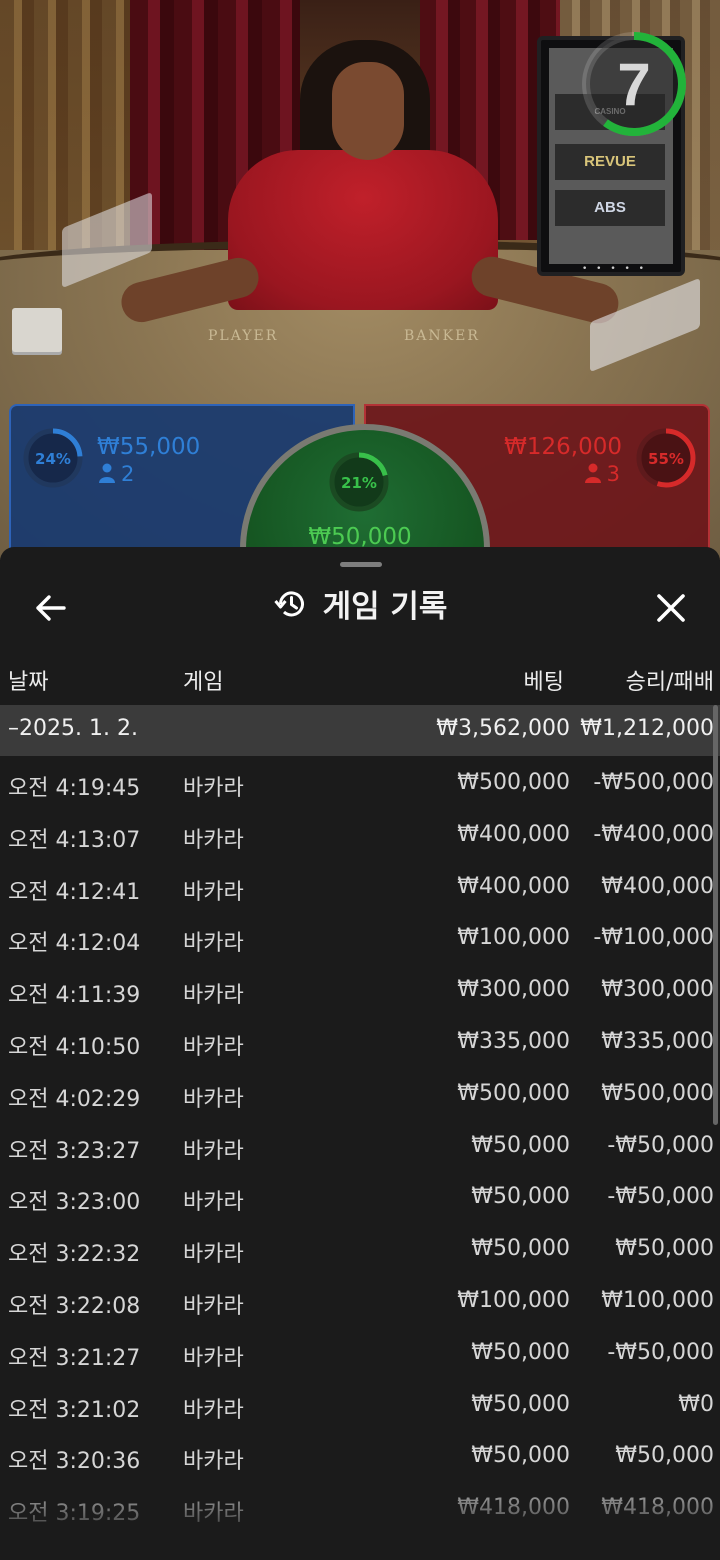 This screenshot has width=720, height=1560. Describe the element at coordinates (74, 1203) in the screenshot. I see `row-time: 오전 3:23:00` at that location.